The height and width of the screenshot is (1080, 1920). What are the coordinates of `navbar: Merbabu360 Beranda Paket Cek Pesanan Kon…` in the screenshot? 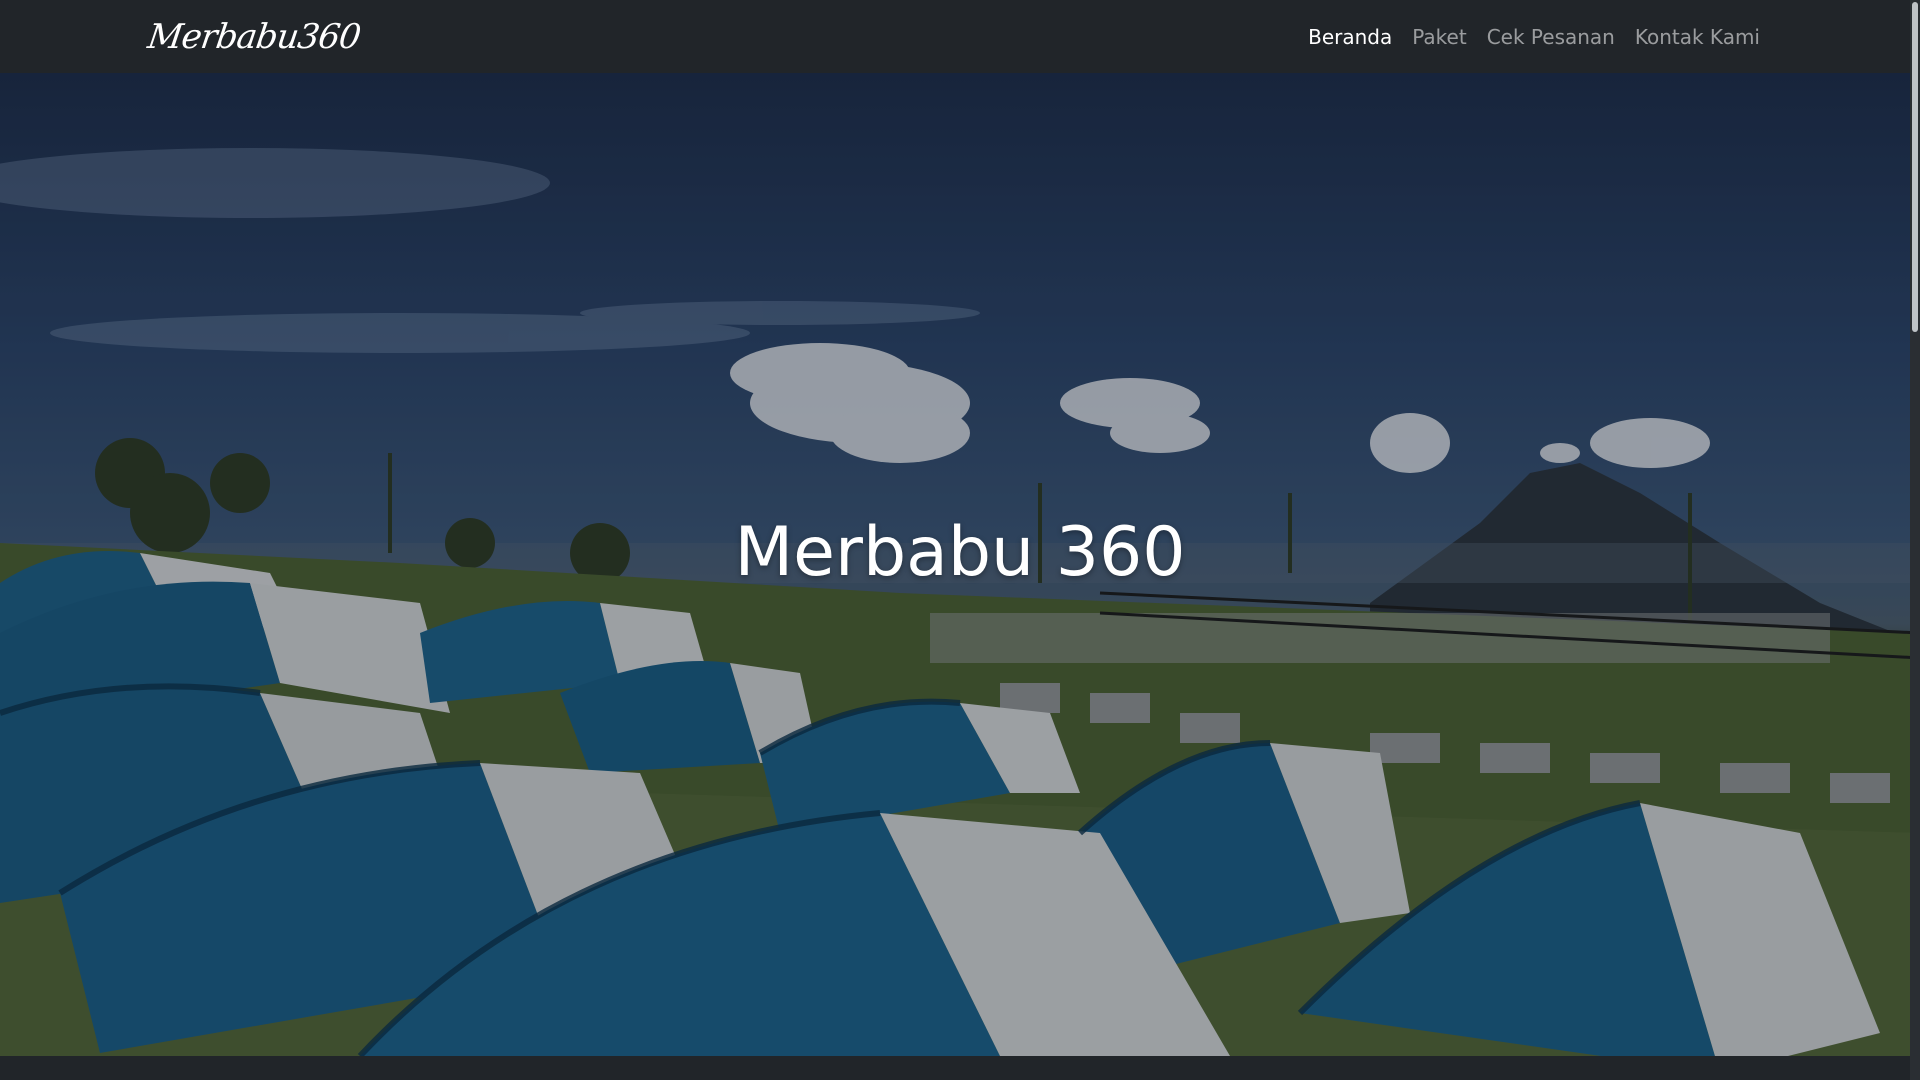 It's located at (960, 36).